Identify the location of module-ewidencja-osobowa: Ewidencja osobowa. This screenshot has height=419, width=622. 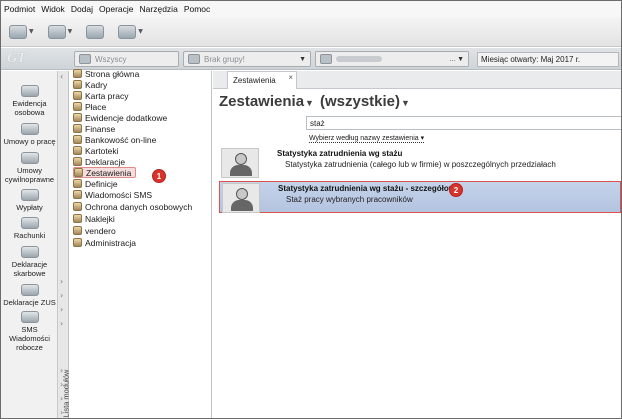
(29, 101).